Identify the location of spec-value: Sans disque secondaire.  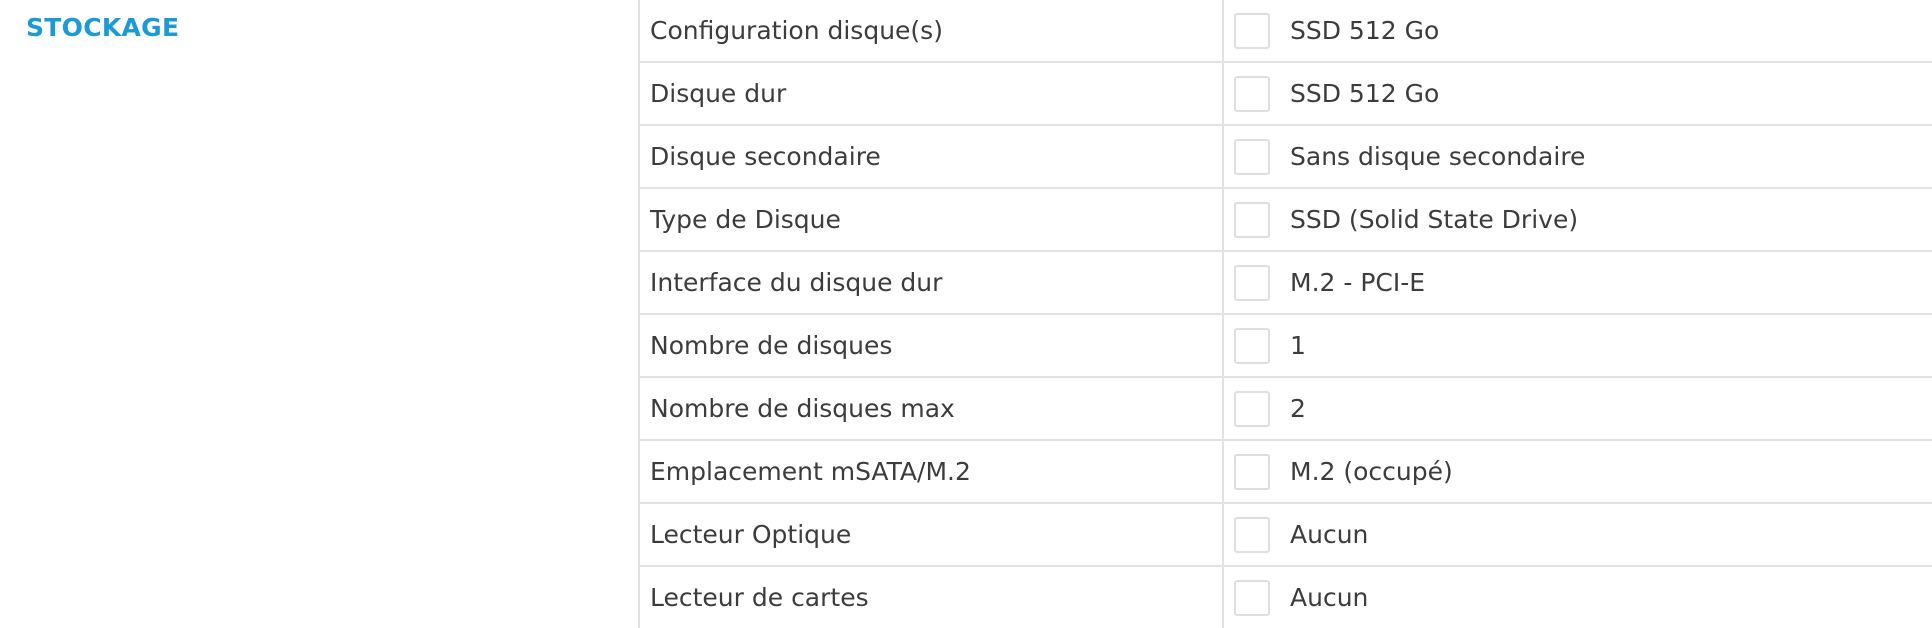
(1438, 156).